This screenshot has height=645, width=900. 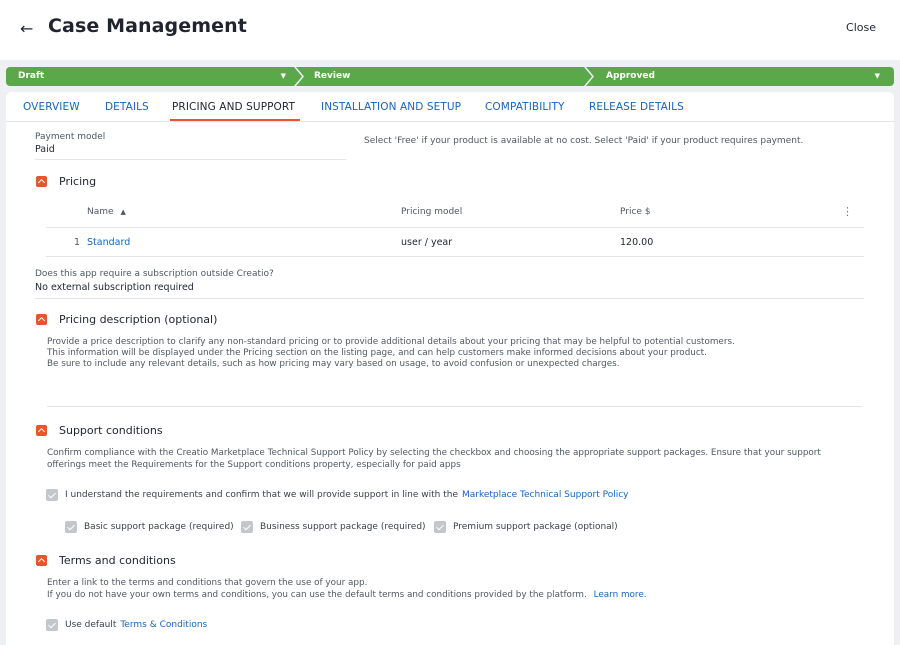 What do you see at coordinates (455, 256) in the screenshot?
I see `table-row-divider` at bounding box center [455, 256].